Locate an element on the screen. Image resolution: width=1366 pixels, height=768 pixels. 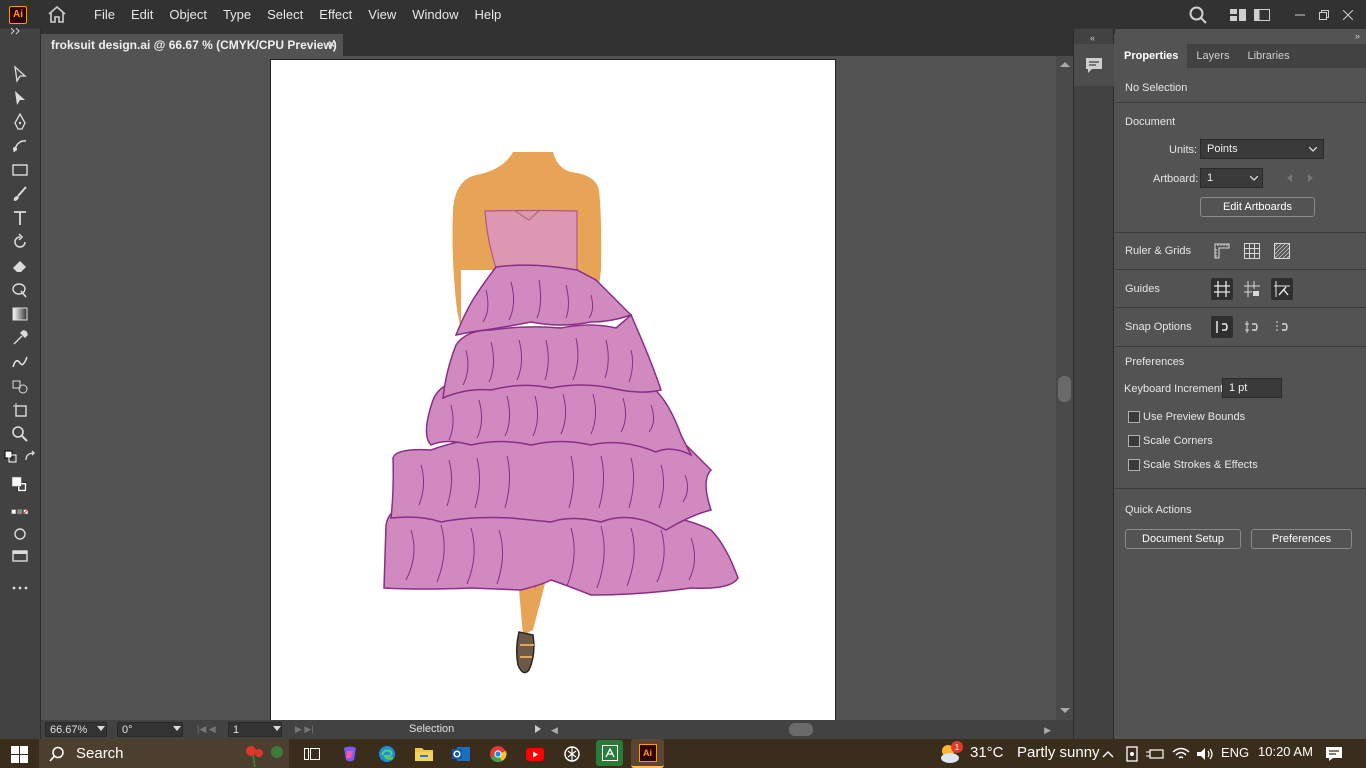
prev-artboard-icon is located at coordinates (1289, 178).